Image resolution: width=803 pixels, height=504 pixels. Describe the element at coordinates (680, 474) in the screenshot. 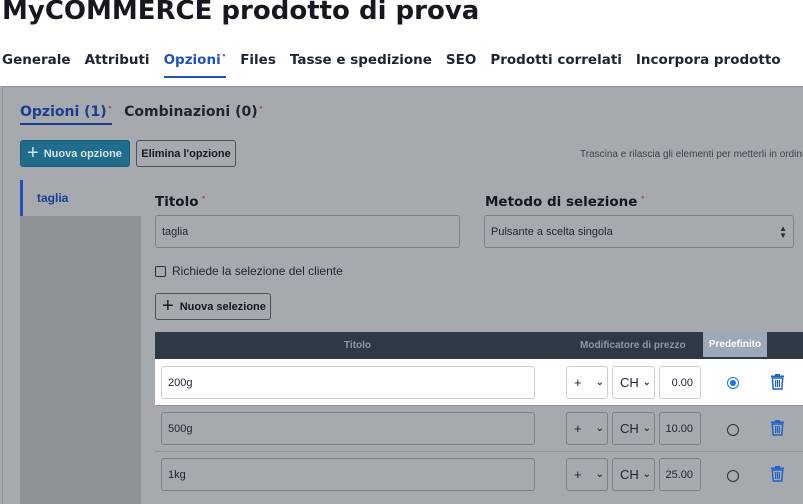

I see `price-input: 25.00` at that location.